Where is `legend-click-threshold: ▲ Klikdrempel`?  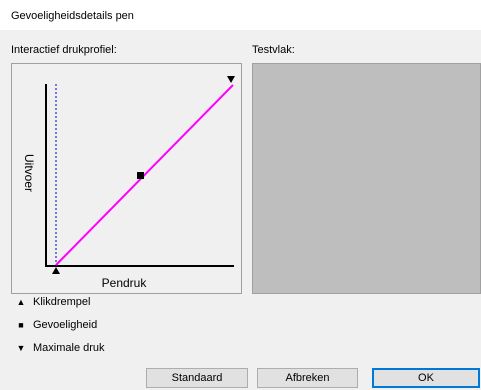 legend-click-threshold: ▲ Klikdrempel is located at coordinates (53, 302).